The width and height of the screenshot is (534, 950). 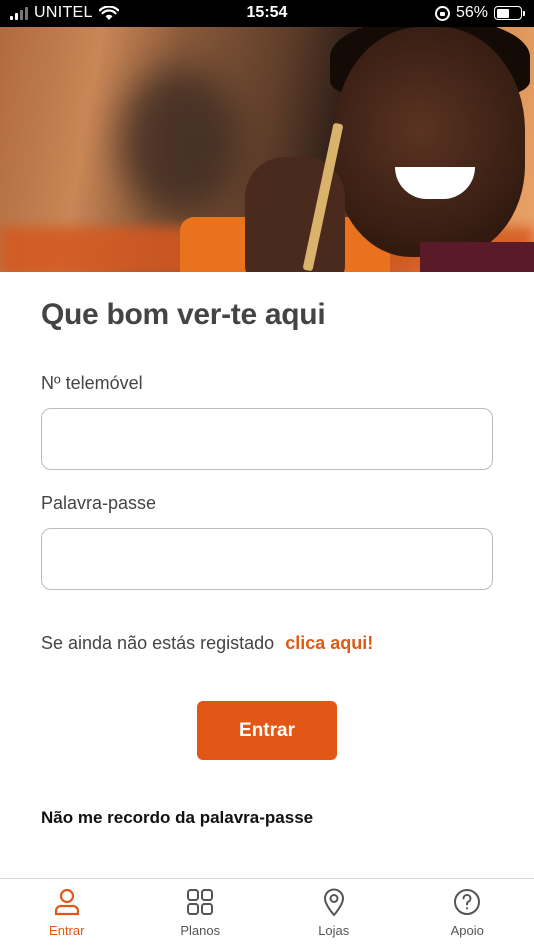 I want to click on page-title: Que bom ver-te aqui, so click(x=183, y=314).